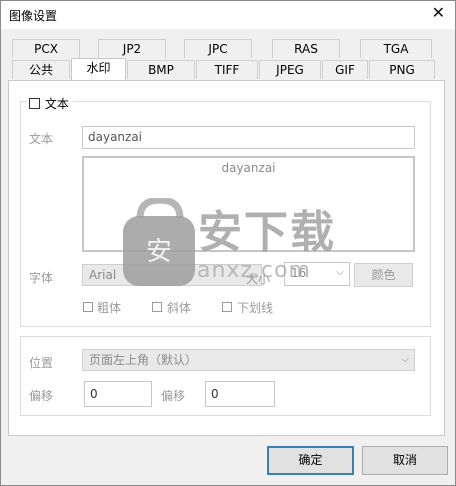  What do you see at coordinates (173, 396) in the screenshot?
I see `offset-label-y: 偏移` at bounding box center [173, 396].